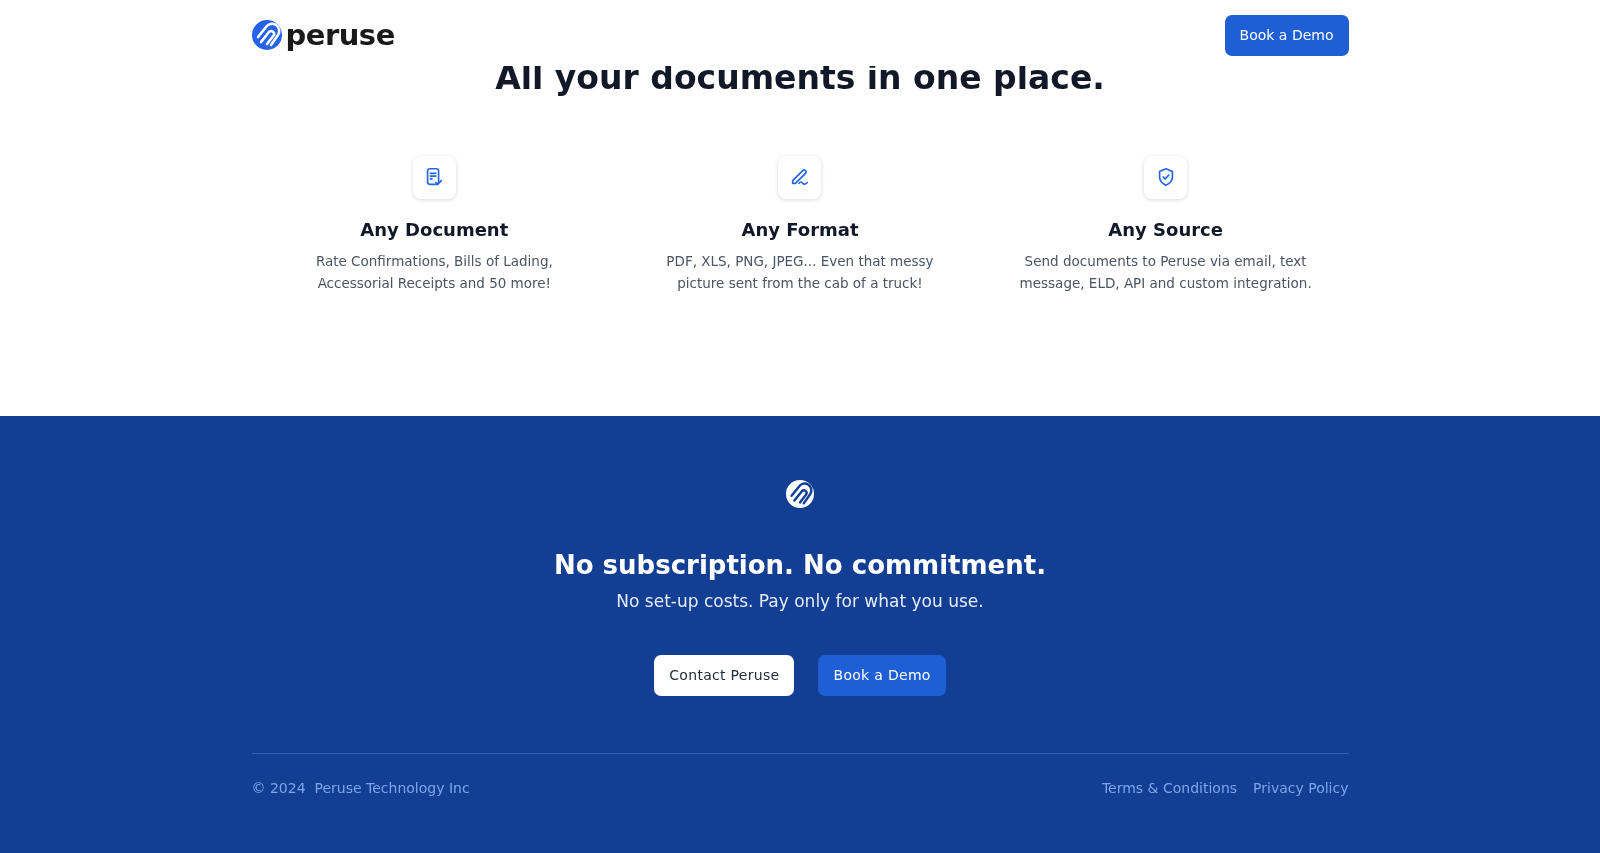 The image size is (1600, 853). What do you see at coordinates (800, 566) in the screenshot?
I see `cta-heading: No subscription. No commitment.` at bounding box center [800, 566].